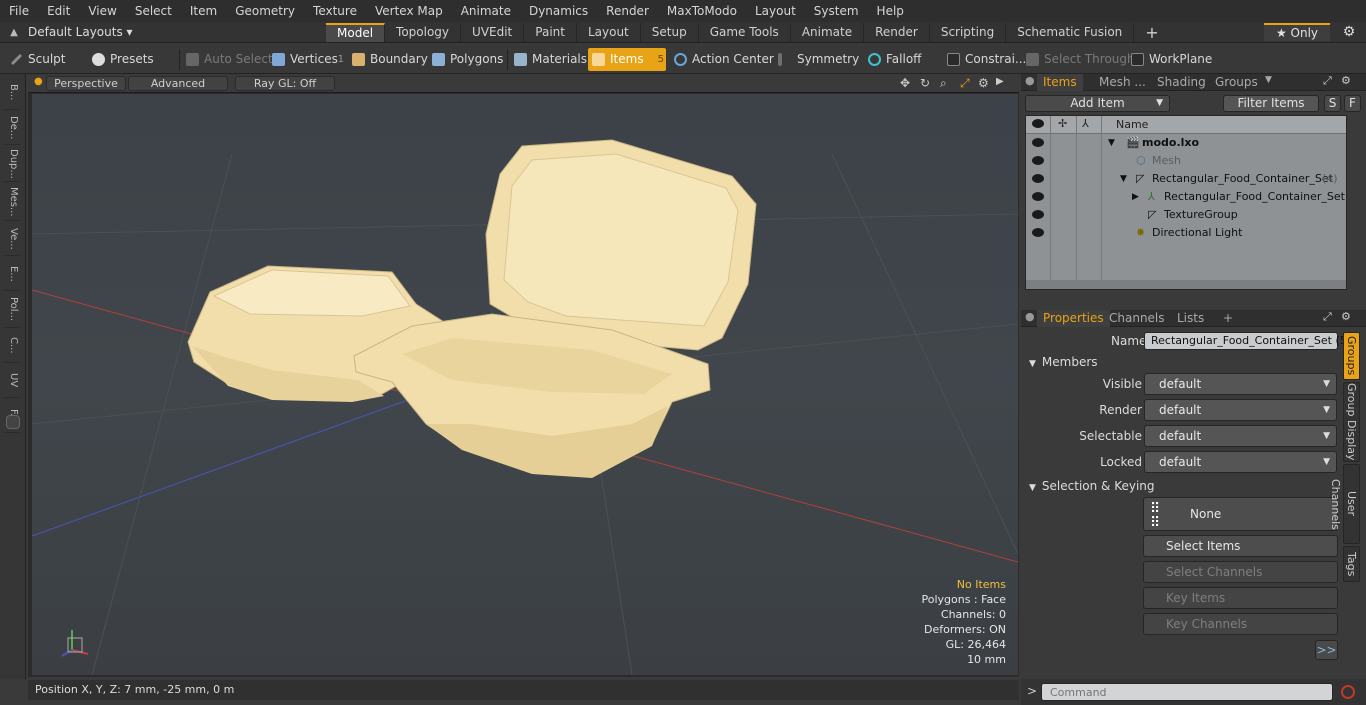 Image resolution: width=1366 pixels, height=705 pixels. Describe the element at coordinates (1137, 318) in the screenshot. I see `tab-channels: Channels` at that location.